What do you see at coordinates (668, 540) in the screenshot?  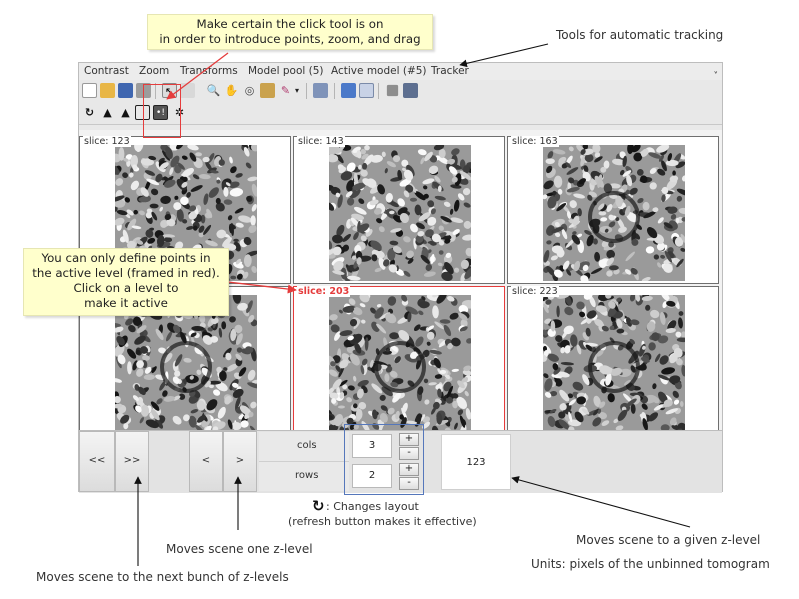 I see `given-zlevel-note: Moves scene to a given z-level` at bounding box center [668, 540].